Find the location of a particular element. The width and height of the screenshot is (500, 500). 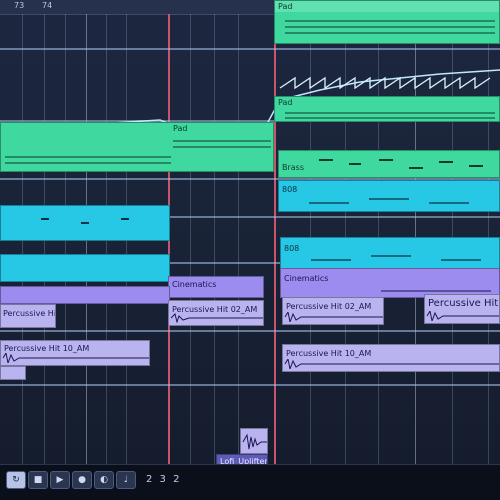

ruler-bar-number: 73 is located at coordinates (19, 5).